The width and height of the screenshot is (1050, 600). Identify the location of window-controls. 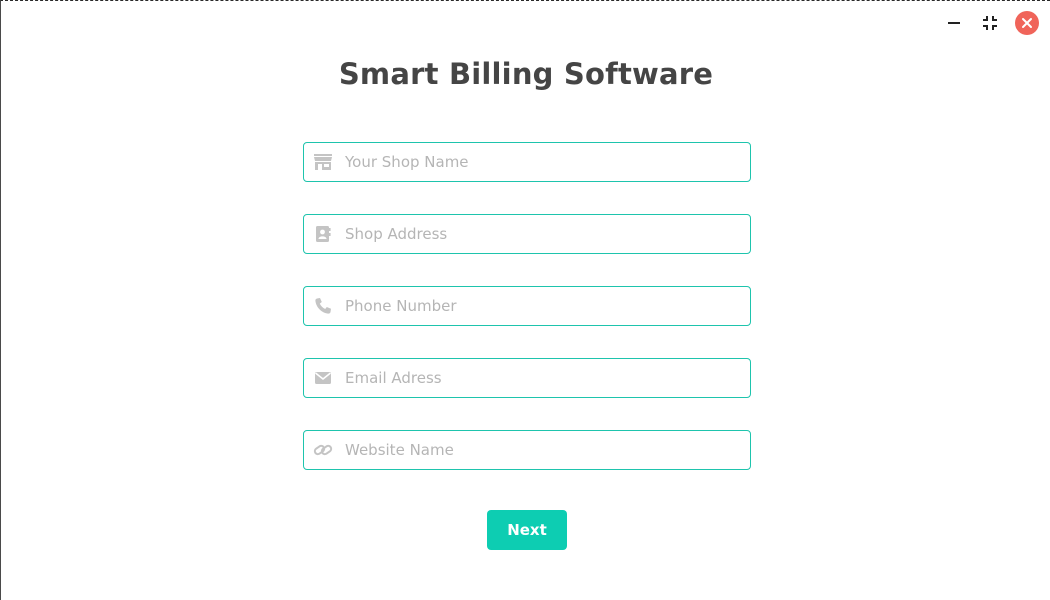
(991, 23).